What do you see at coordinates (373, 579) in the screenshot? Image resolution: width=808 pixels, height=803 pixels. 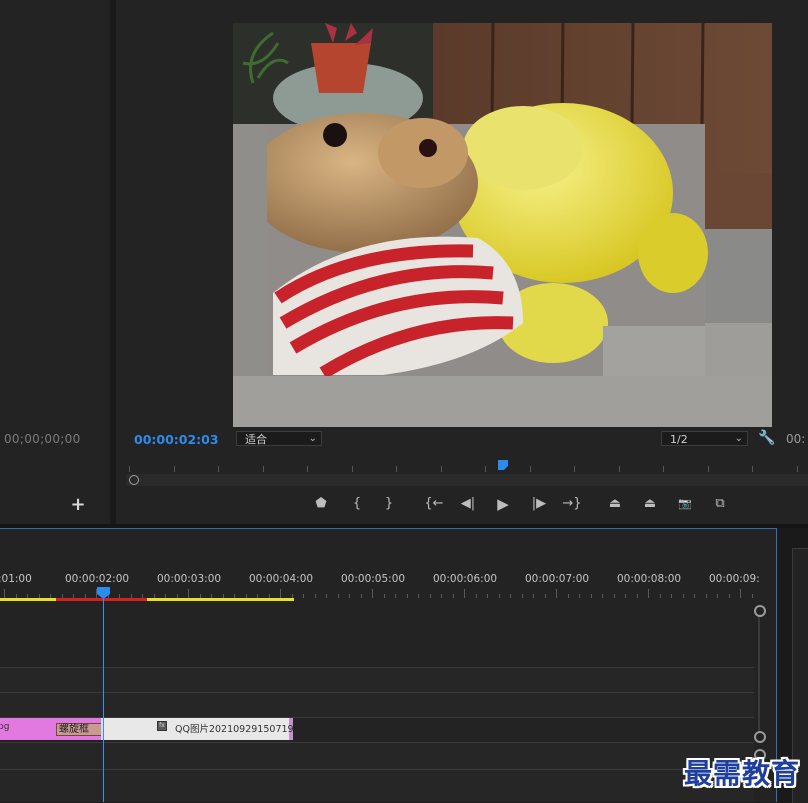 I see `ruler-timecode-label: 00:00:05:00` at bounding box center [373, 579].